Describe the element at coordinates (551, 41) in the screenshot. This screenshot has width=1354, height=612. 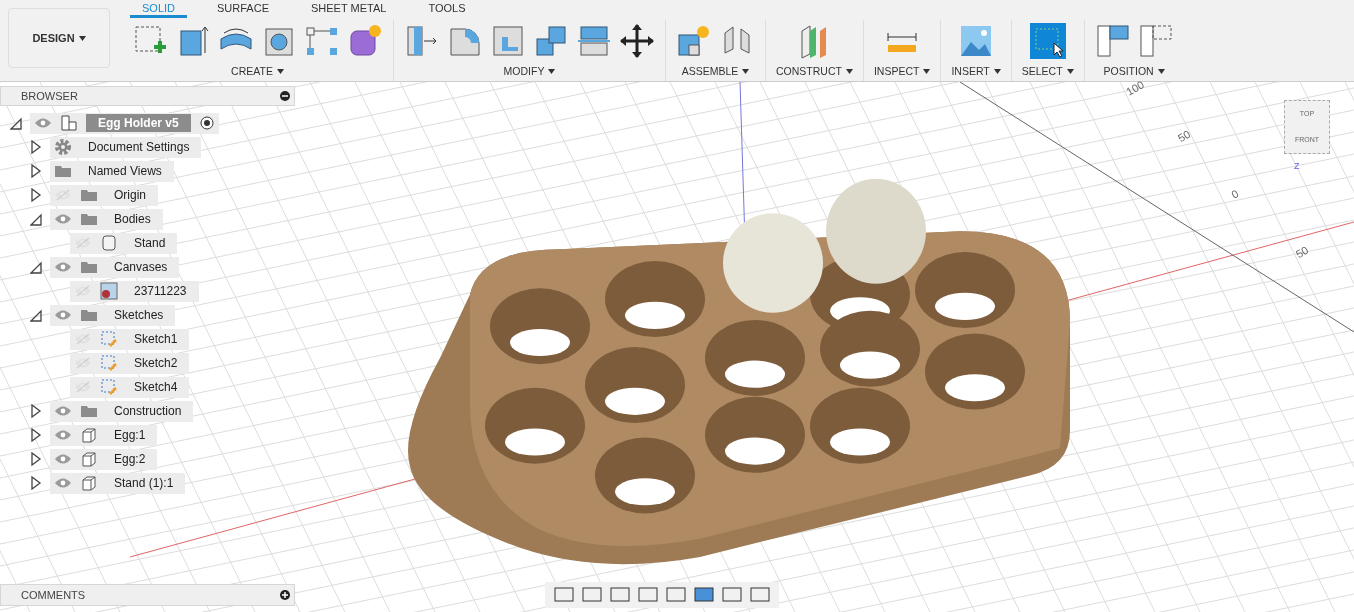
I see `combine-cubes-icon` at that location.